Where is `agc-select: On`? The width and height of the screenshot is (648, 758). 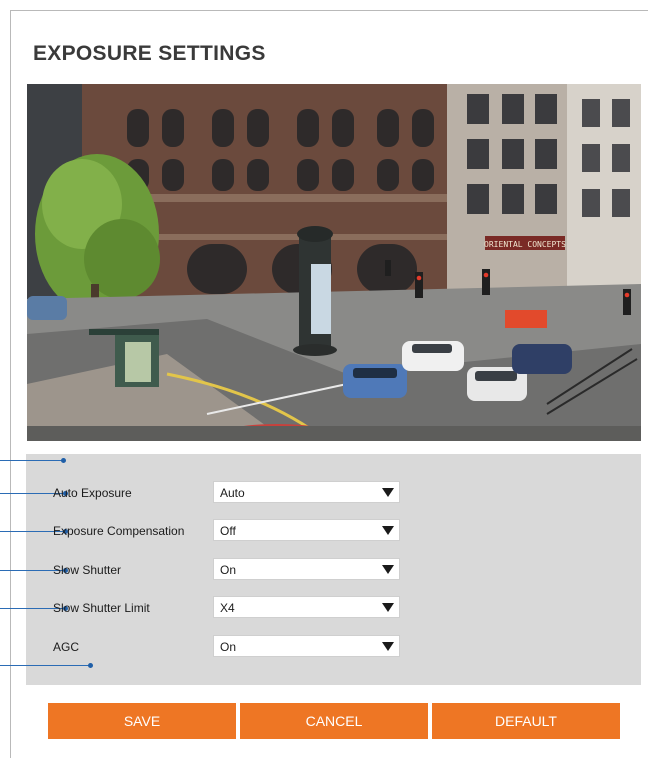 agc-select: On is located at coordinates (306, 646).